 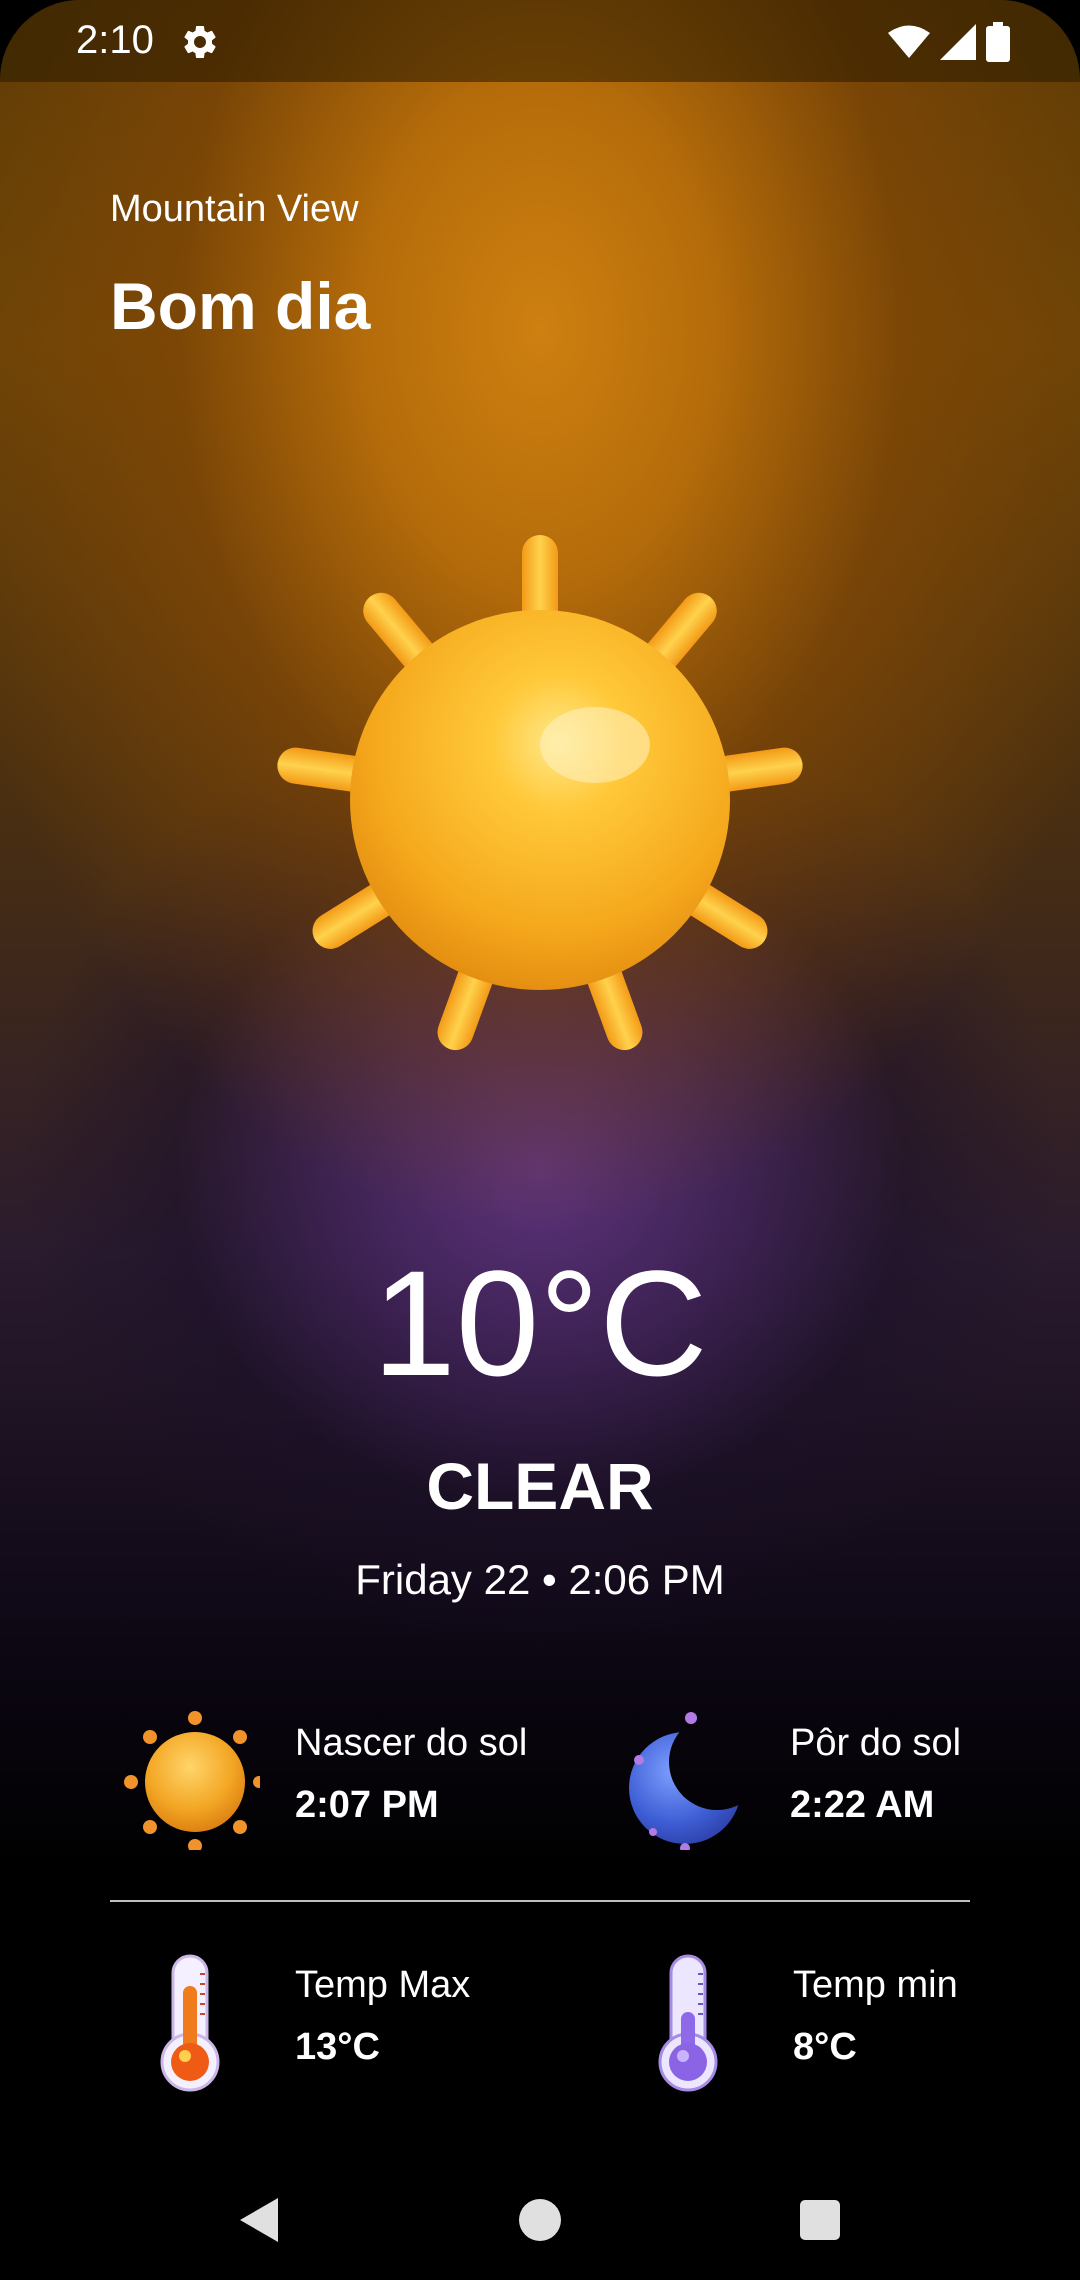 I want to click on signal-icon, so click(x=958, y=42).